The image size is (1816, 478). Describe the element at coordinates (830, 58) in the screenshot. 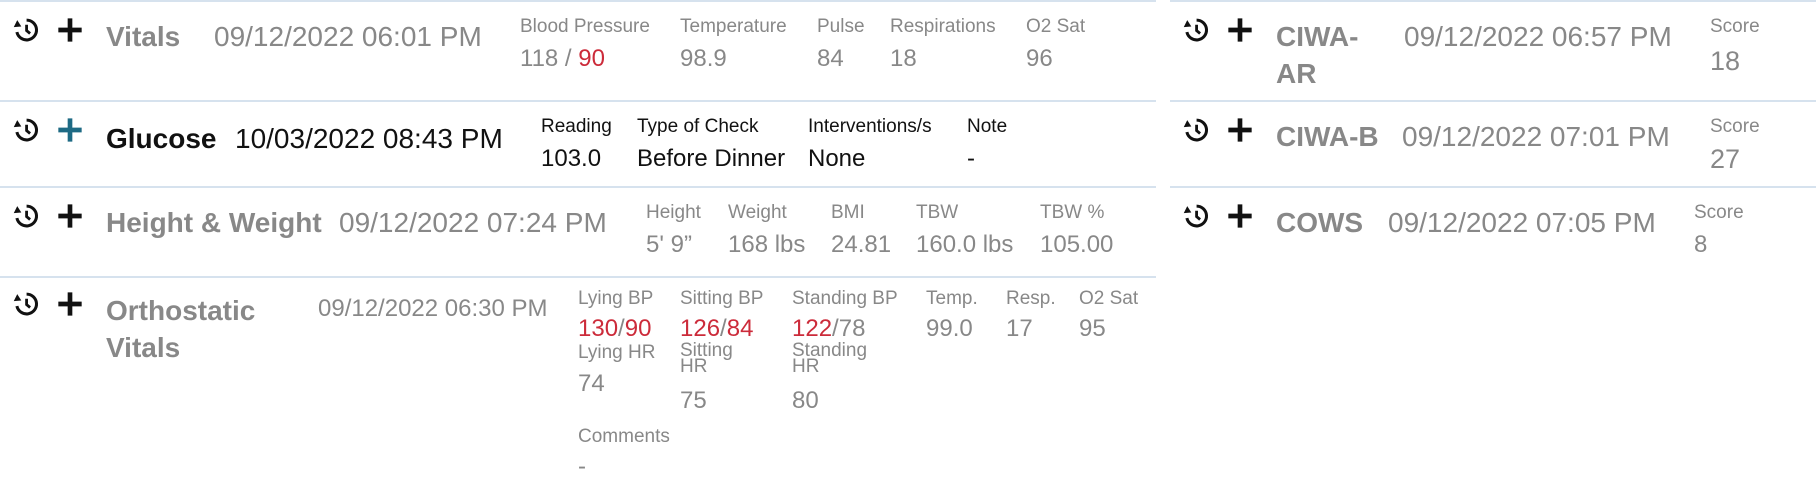

I see `vitals-pulse-value: 84` at that location.